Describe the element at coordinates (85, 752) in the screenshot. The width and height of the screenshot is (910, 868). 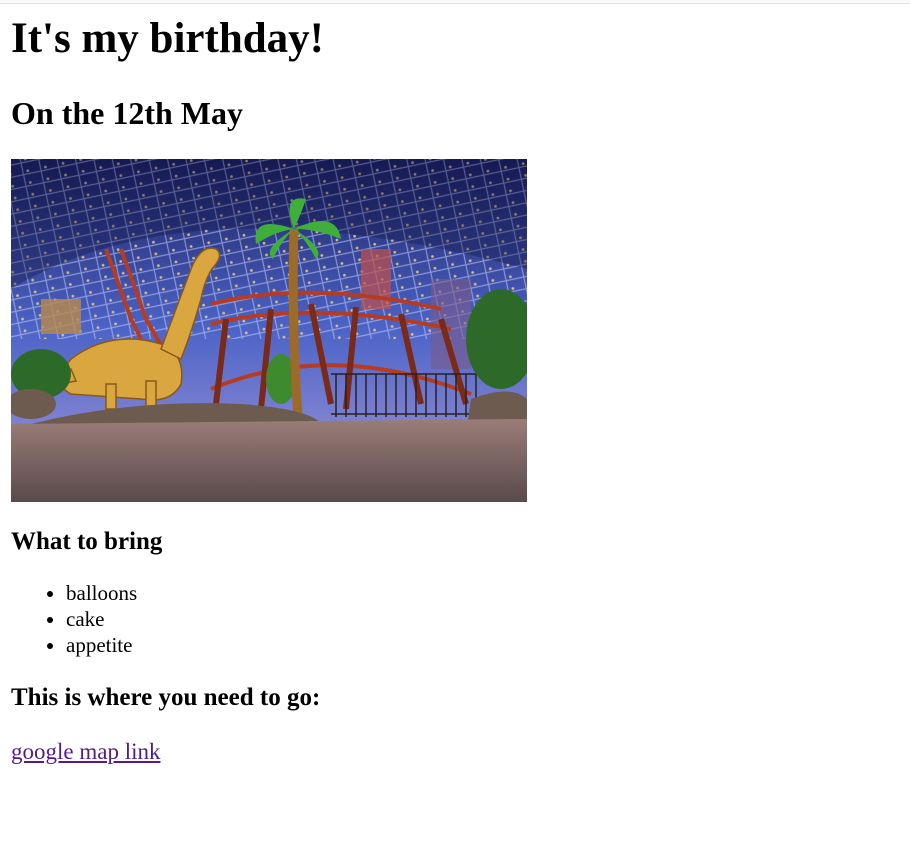
I see `google-map-link: google map link` at that location.